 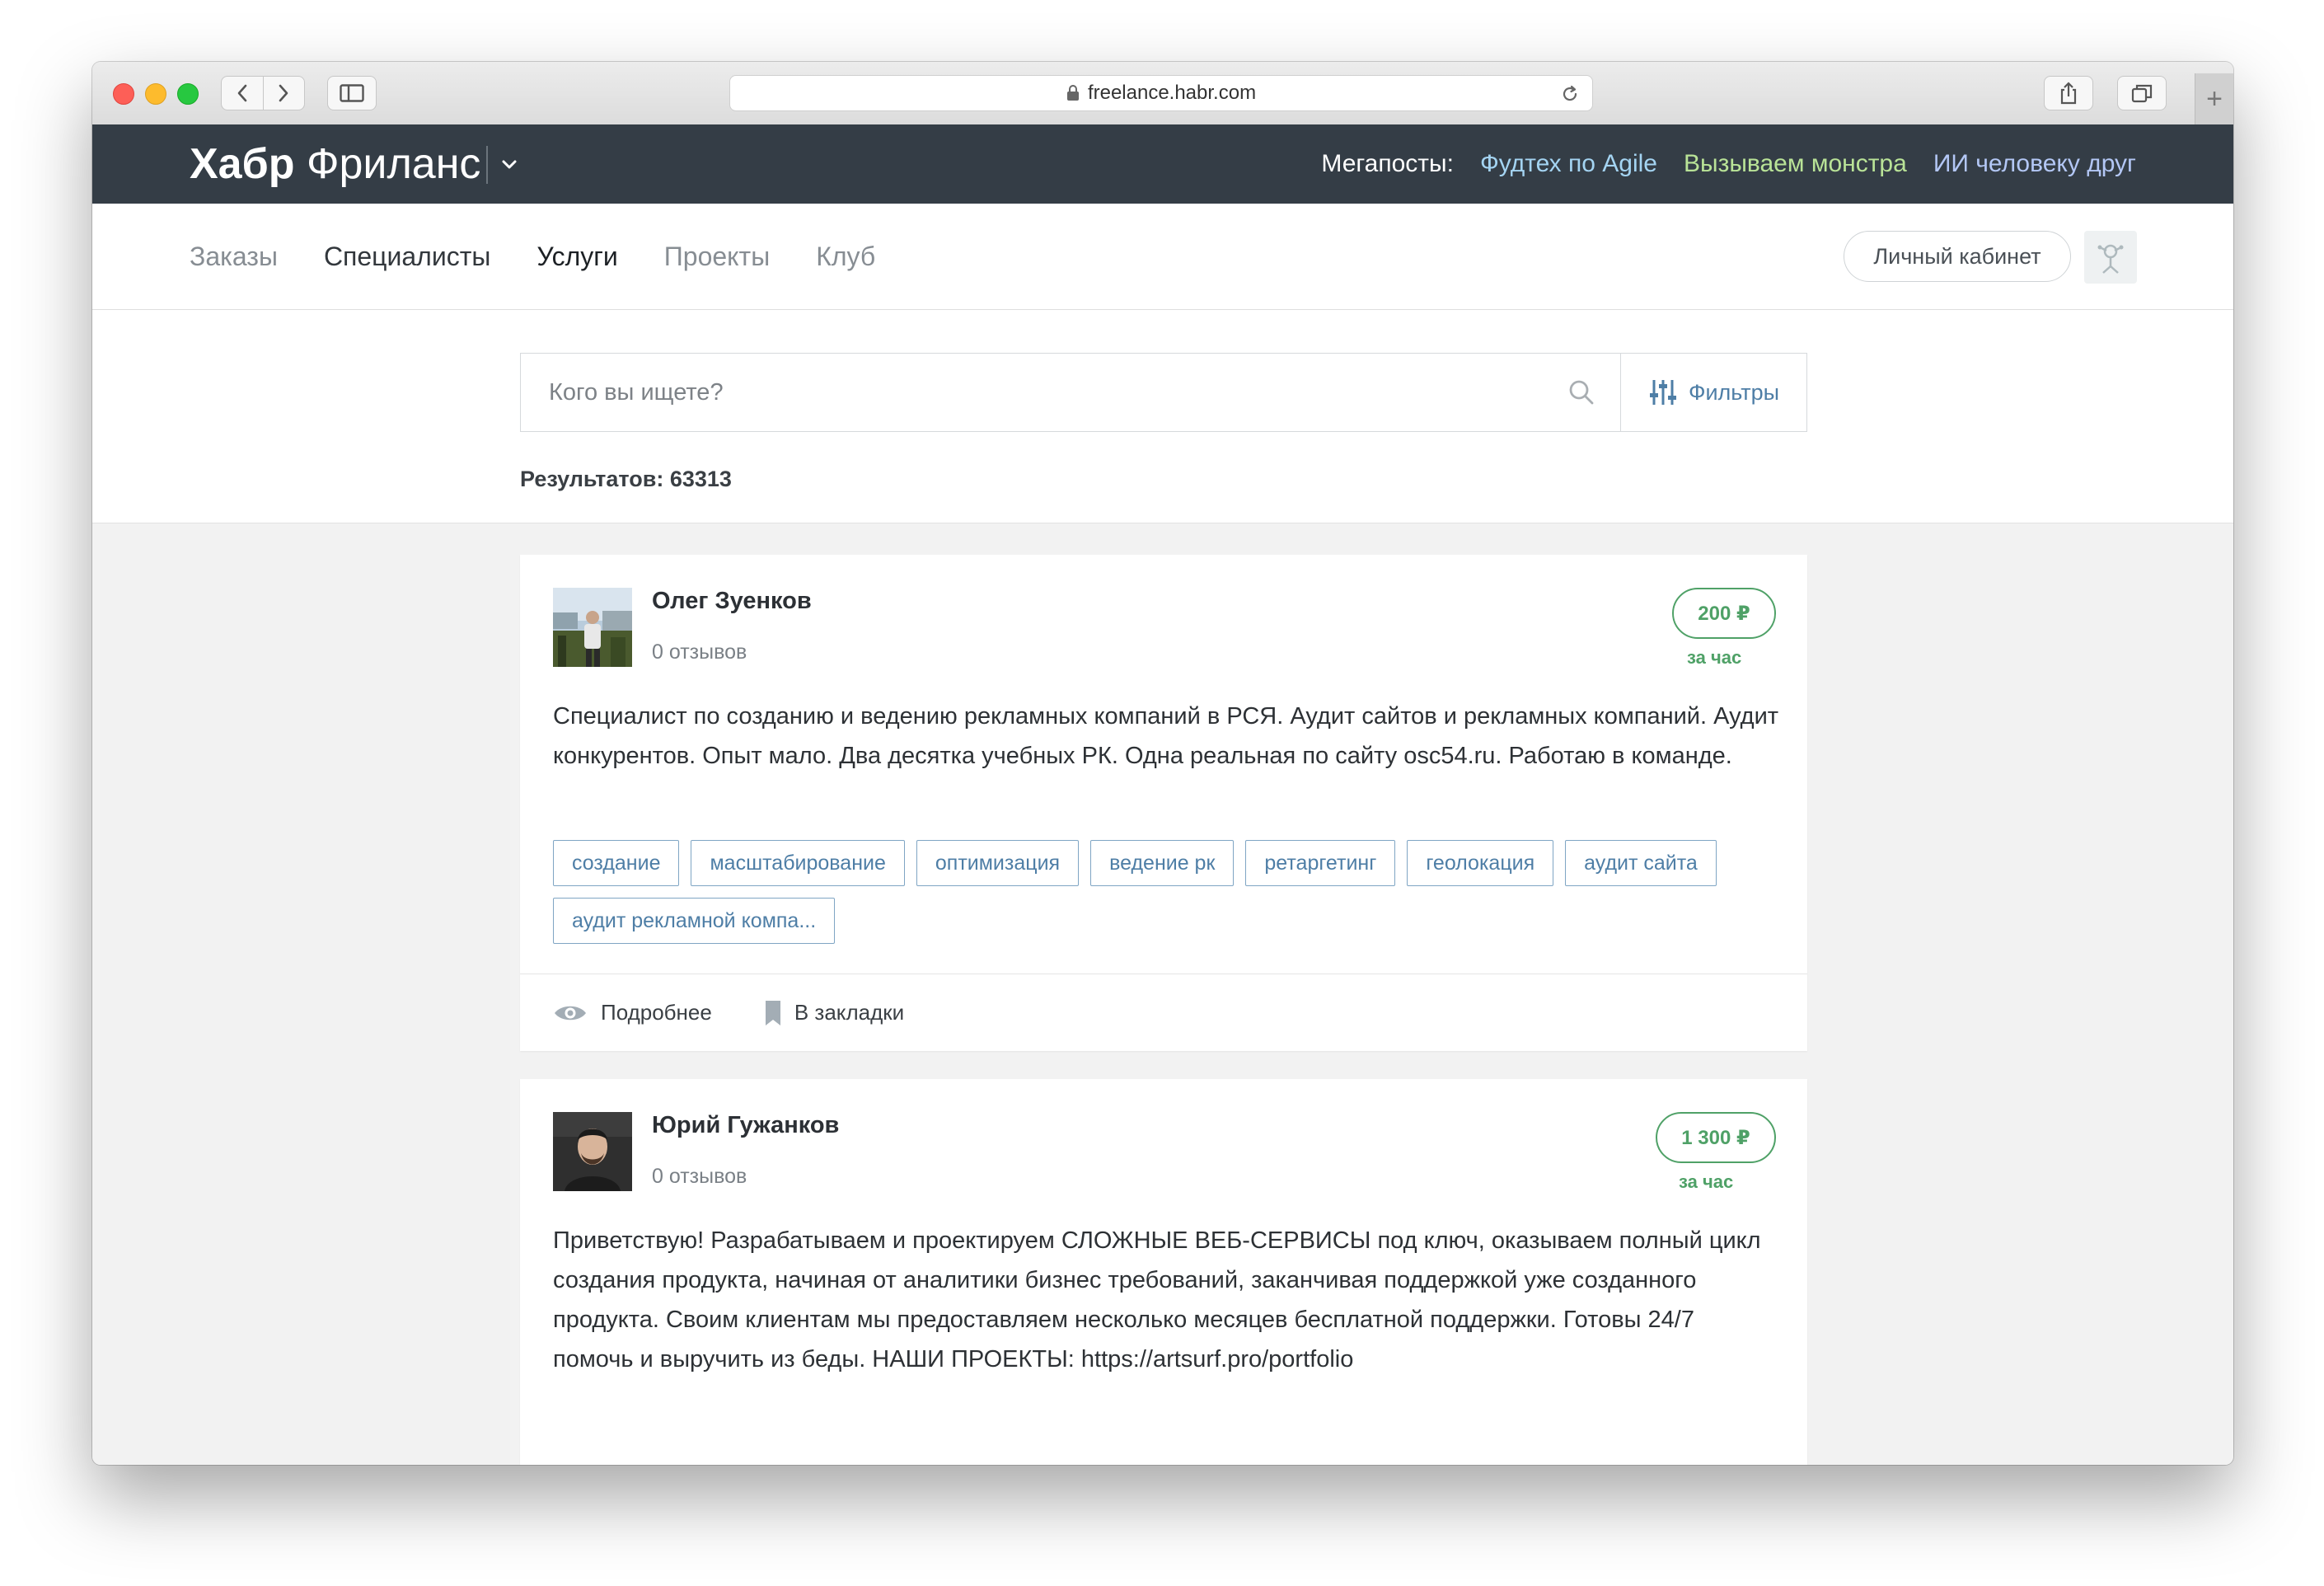 I want to click on forward-button, so click(x=283, y=93).